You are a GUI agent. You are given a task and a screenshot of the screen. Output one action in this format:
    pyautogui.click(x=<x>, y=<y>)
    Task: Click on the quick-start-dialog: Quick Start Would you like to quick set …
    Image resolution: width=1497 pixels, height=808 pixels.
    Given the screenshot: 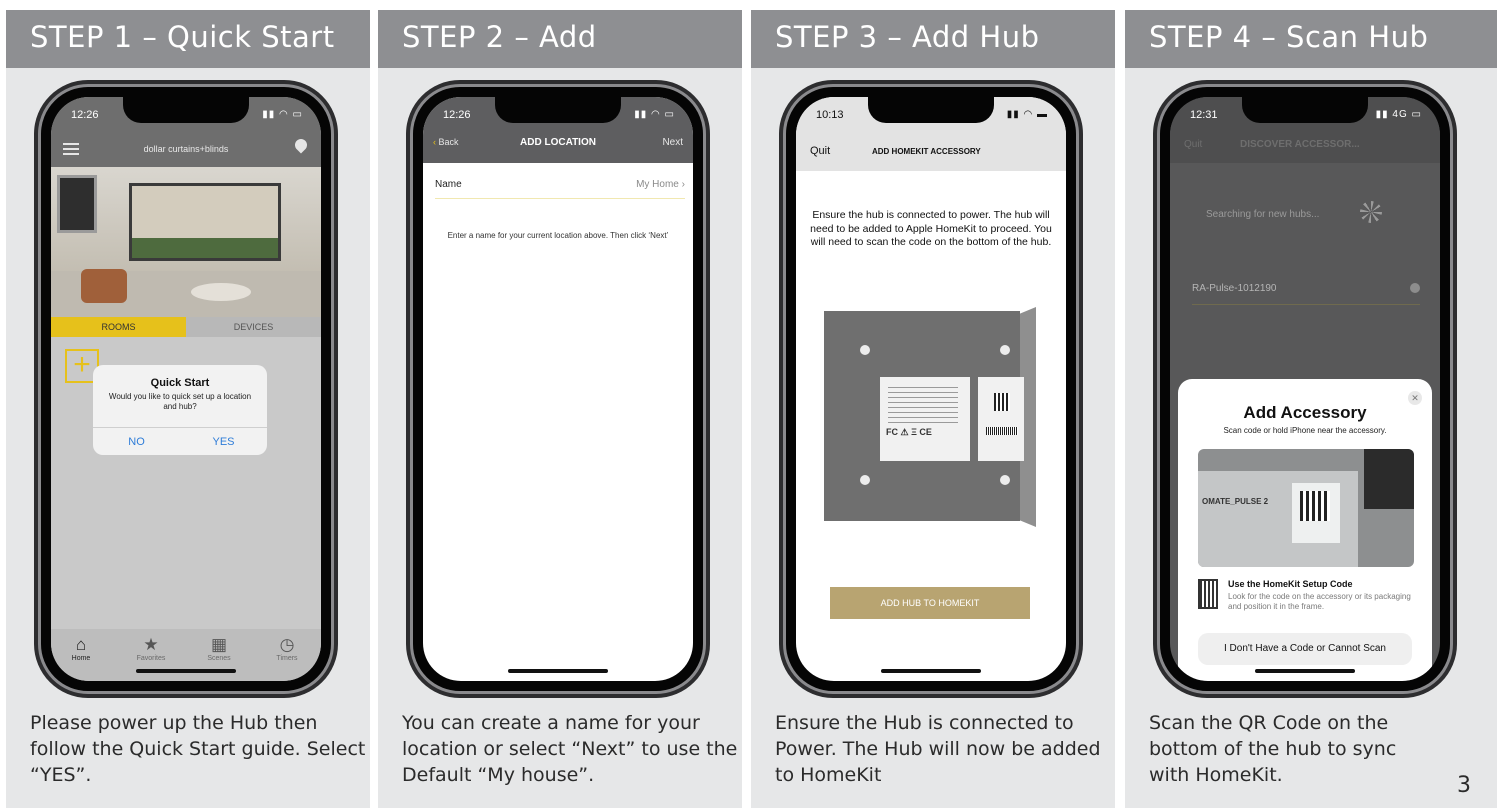 What is the action you would take?
    pyautogui.click(x=180, y=410)
    